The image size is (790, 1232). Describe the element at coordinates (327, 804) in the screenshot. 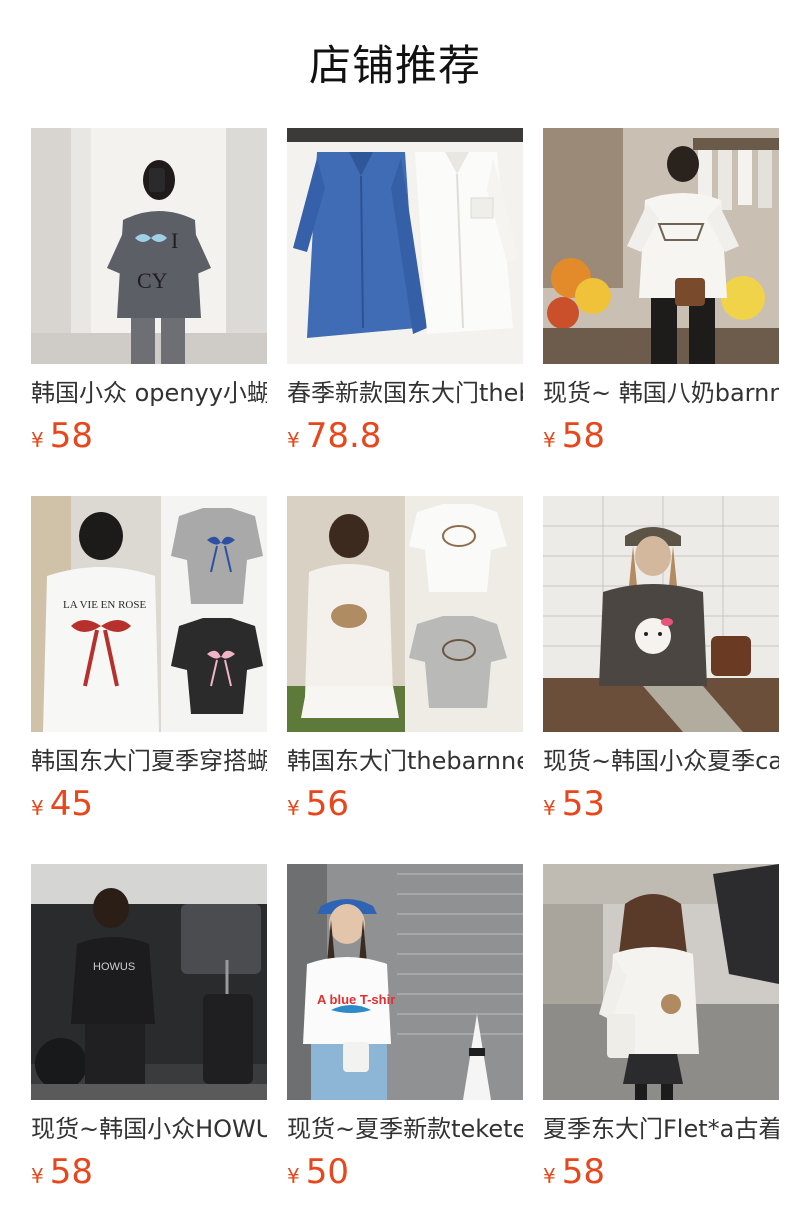

I see `price-value: 56` at that location.